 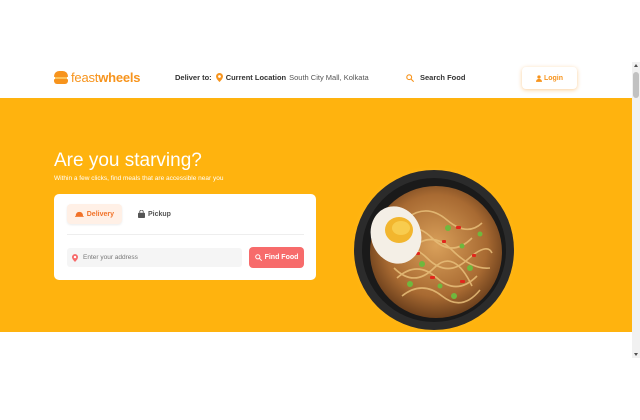 What do you see at coordinates (100, 214) in the screenshot?
I see `tab-delivery-label: Delivery` at bounding box center [100, 214].